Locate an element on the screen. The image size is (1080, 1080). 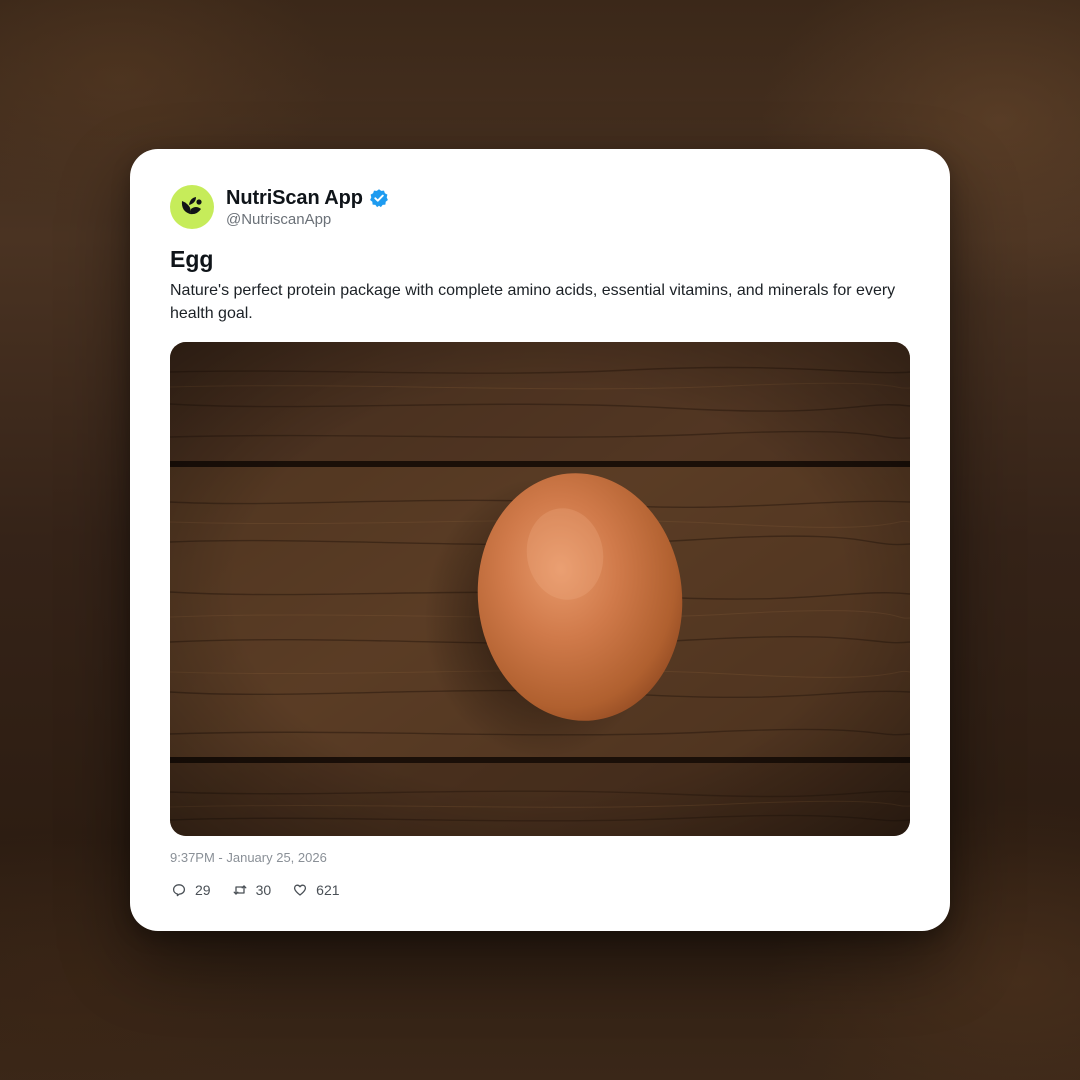
avatar is located at coordinates (192, 207).